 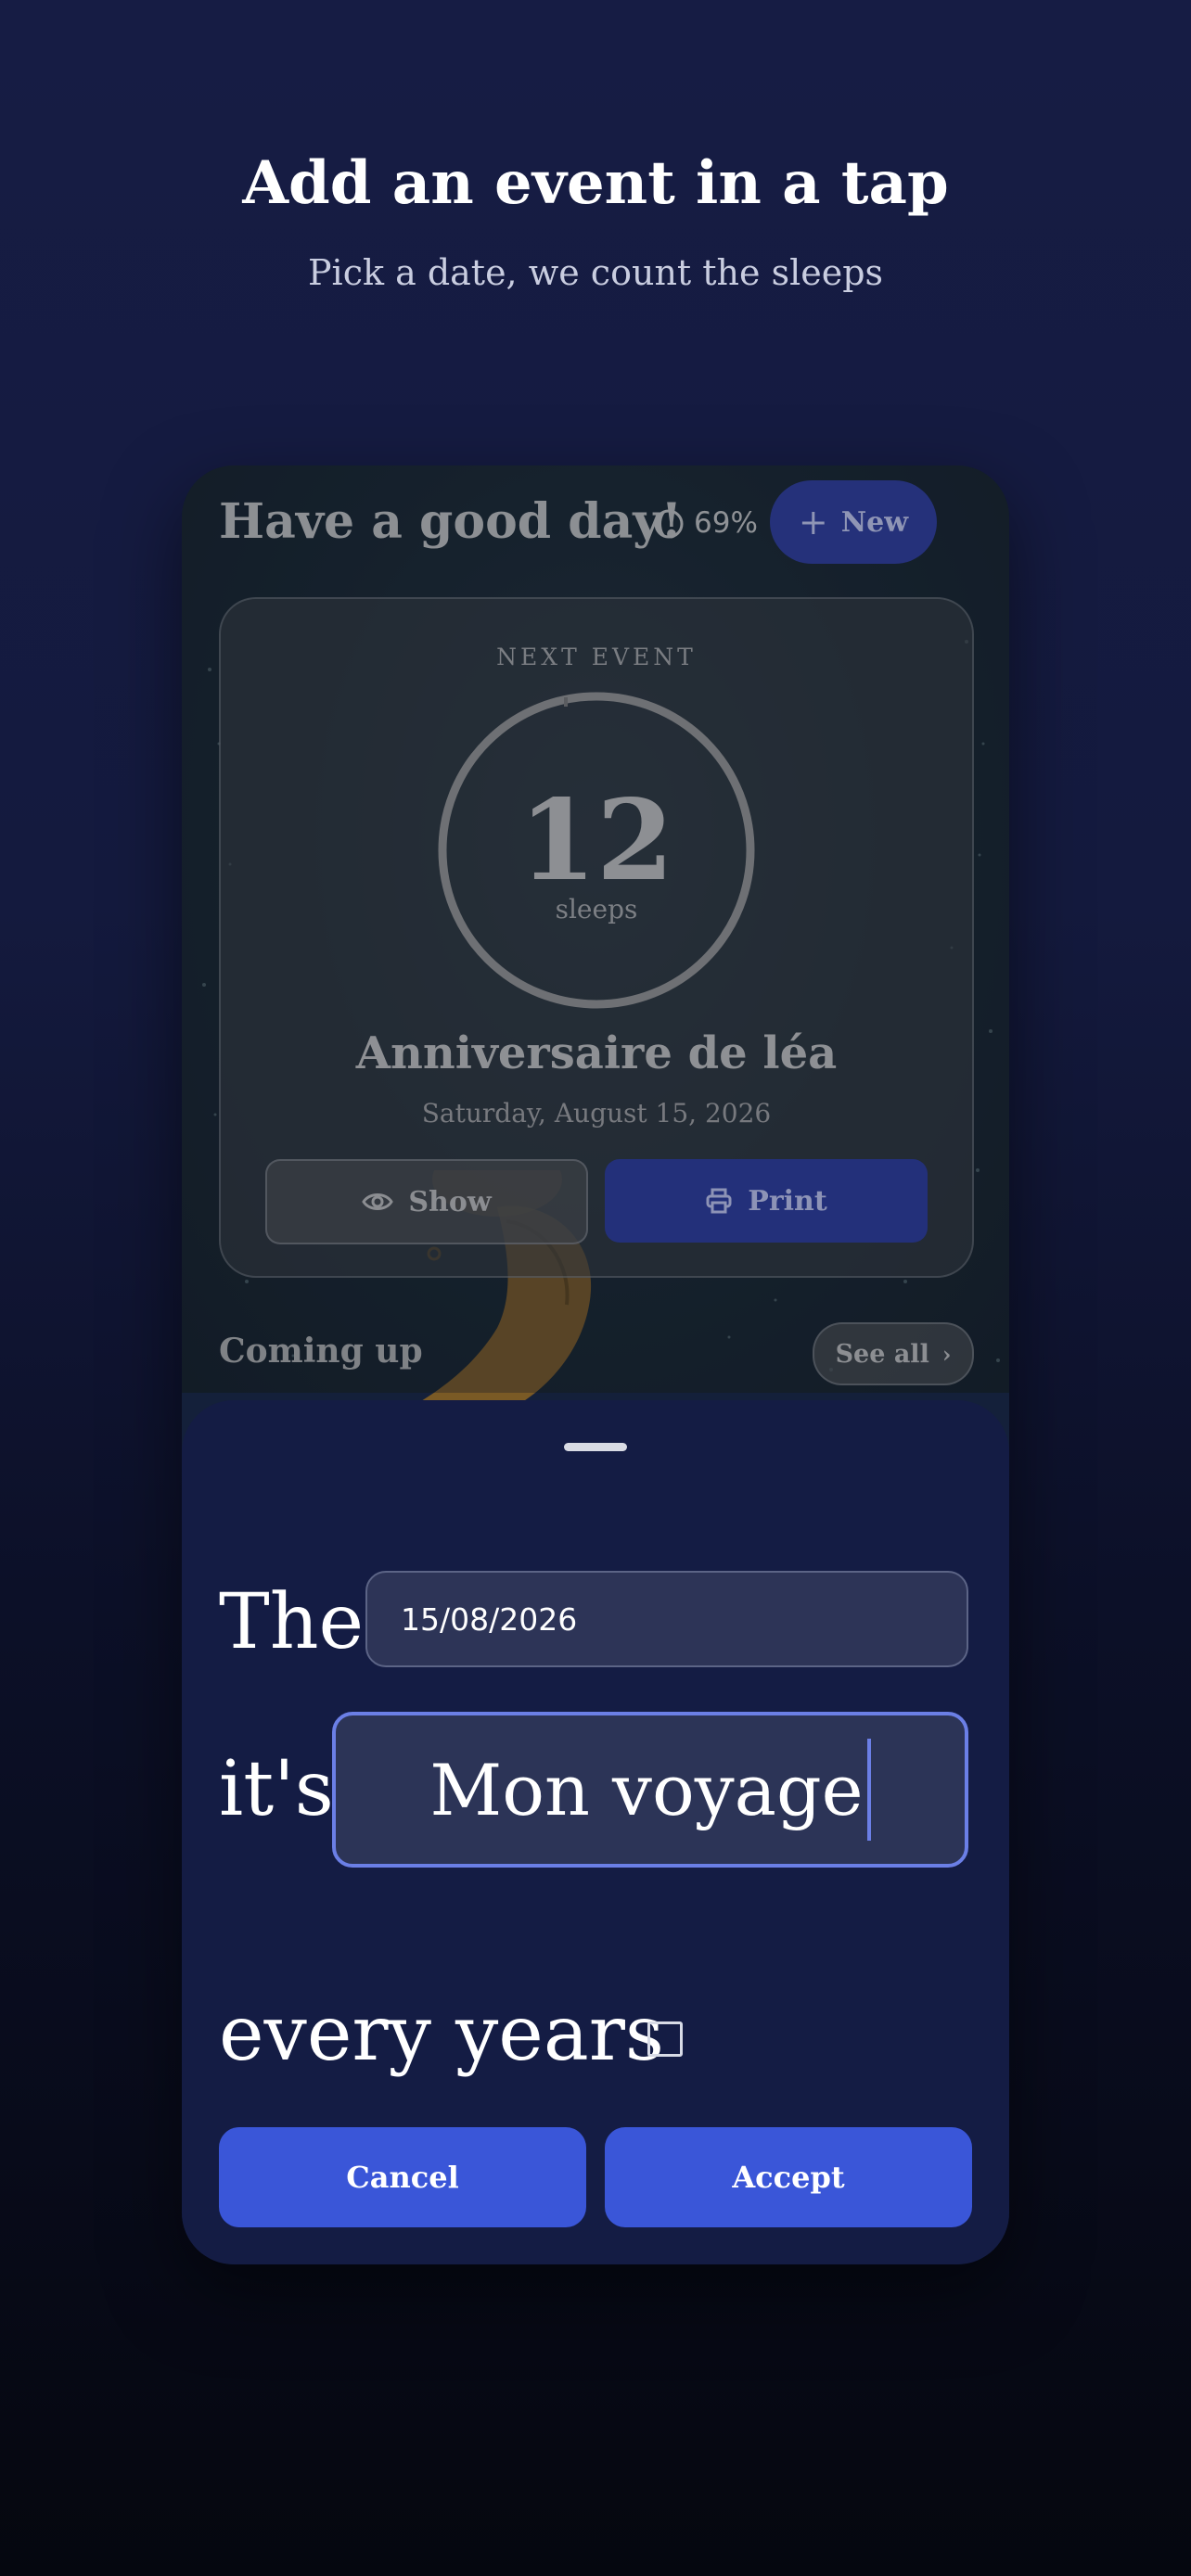 What do you see at coordinates (276, 1789) in the screenshot?
I see `name-prefix-label: it's` at bounding box center [276, 1789].